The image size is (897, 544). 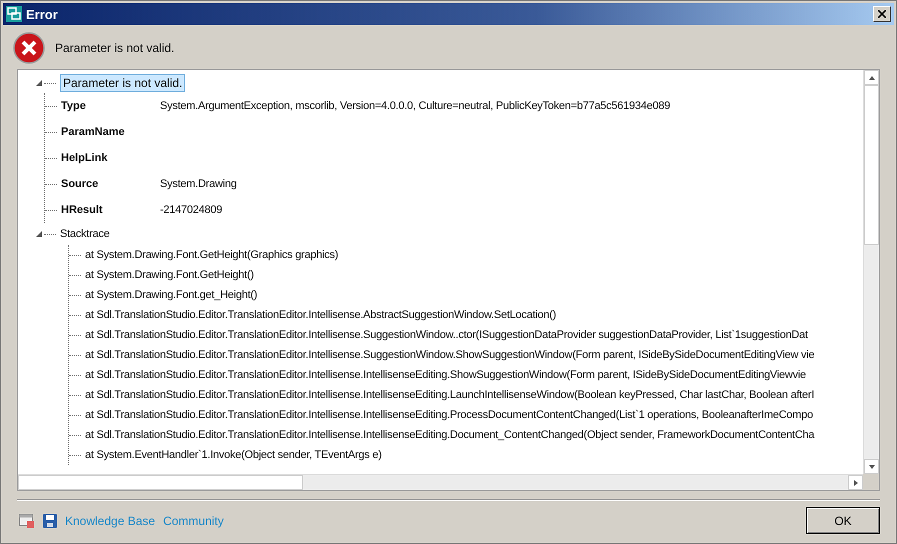 I want to click on property-name: ParamName, so click(x=93, y=132).